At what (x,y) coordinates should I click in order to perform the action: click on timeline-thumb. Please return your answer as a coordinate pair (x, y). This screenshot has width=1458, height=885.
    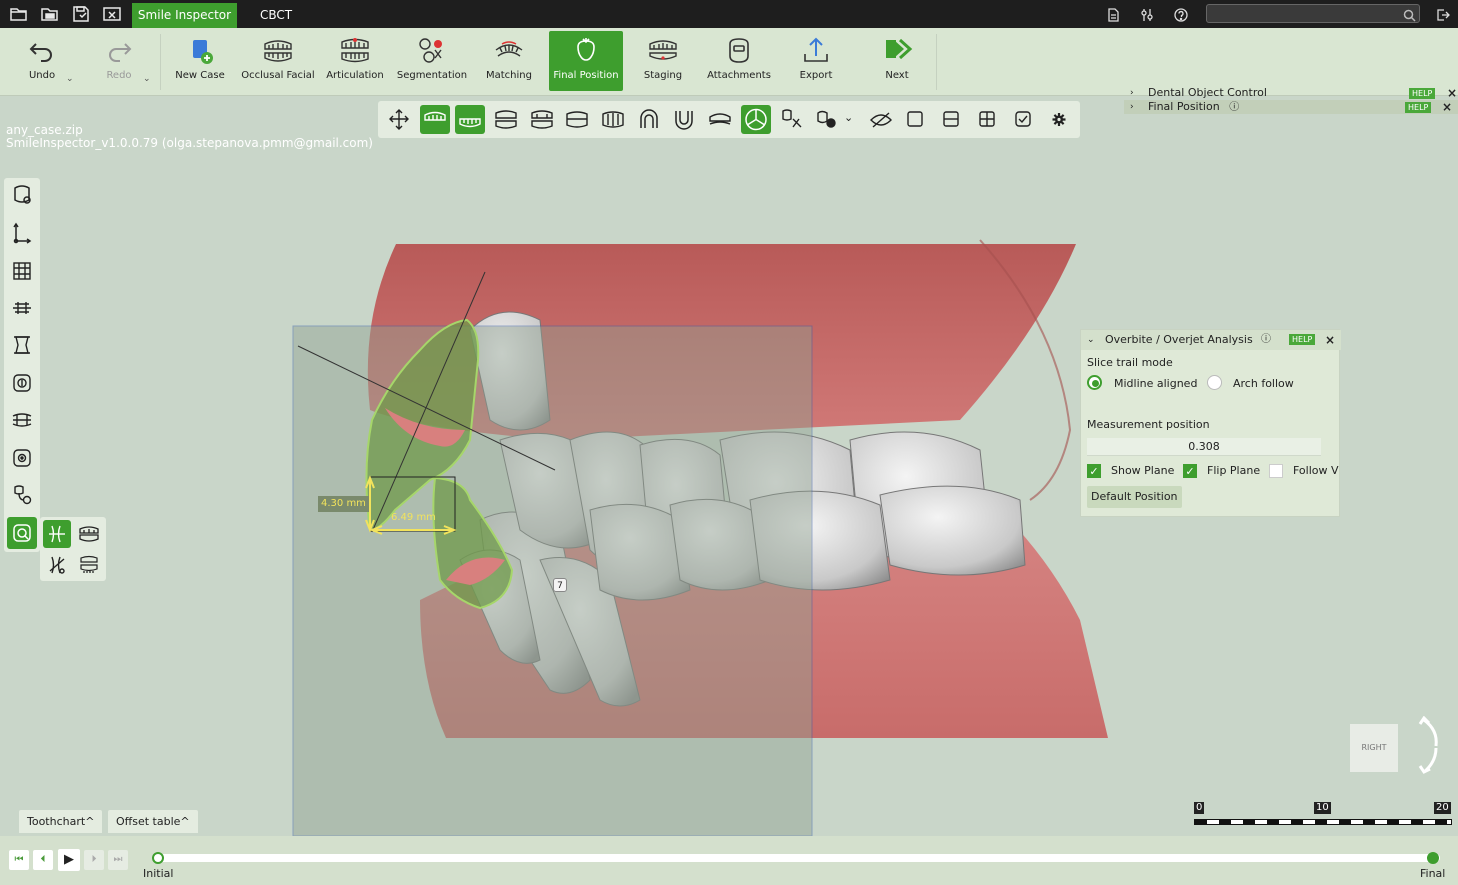
    Looking at the image, I should click on (1433, 858).